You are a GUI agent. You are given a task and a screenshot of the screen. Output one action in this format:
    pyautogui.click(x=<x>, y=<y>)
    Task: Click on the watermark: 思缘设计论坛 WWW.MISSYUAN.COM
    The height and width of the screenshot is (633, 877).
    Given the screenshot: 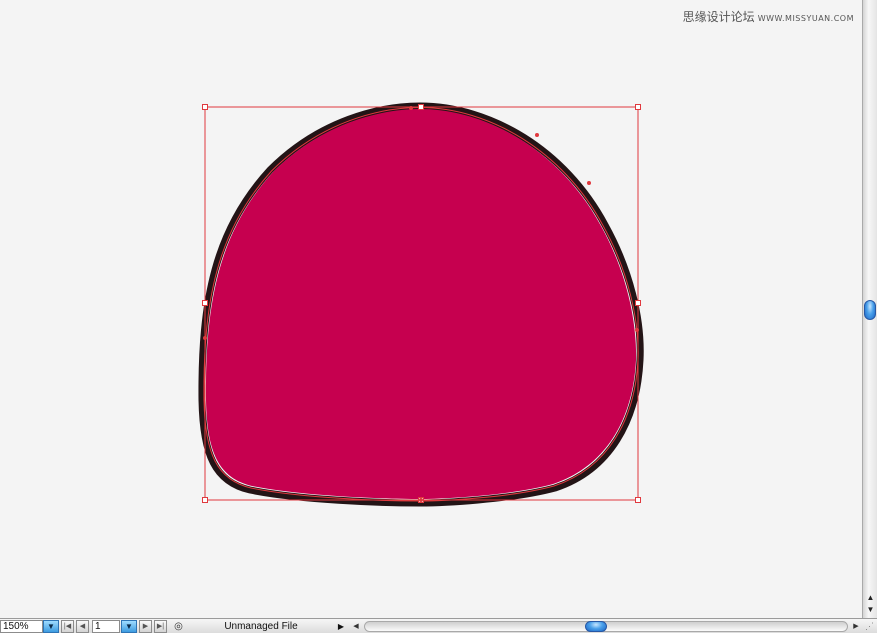 What is the action you would take?
    pyautogui.click(x=768, y=16)
    